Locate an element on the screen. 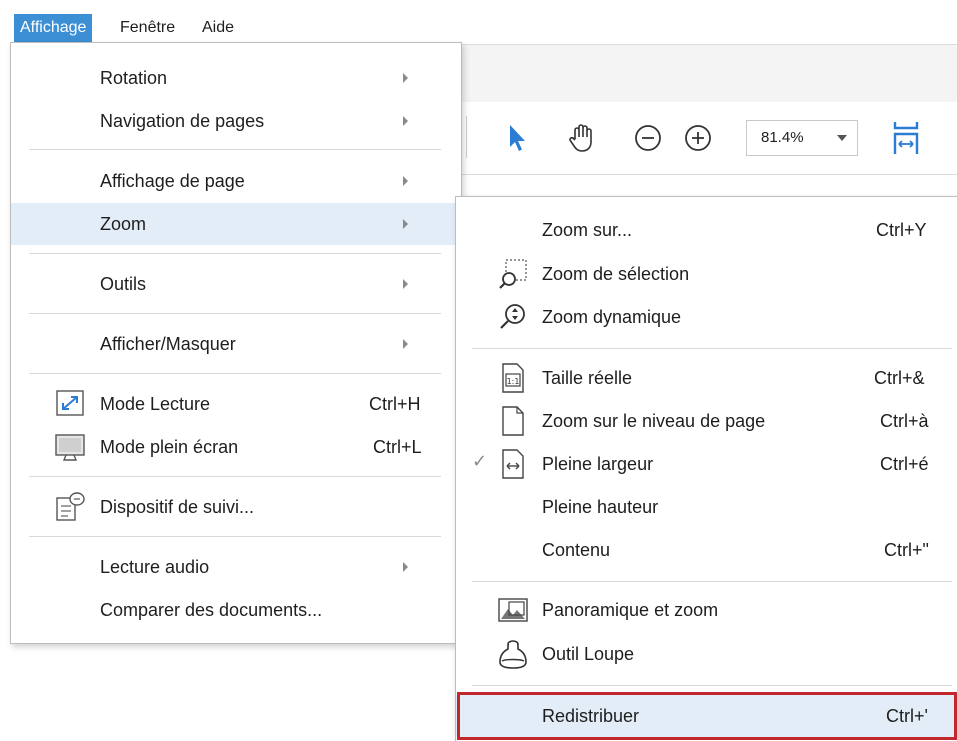 The height and width of the screenshot is (741, 957). fit-width-icon is located at coordinates (513, 464).